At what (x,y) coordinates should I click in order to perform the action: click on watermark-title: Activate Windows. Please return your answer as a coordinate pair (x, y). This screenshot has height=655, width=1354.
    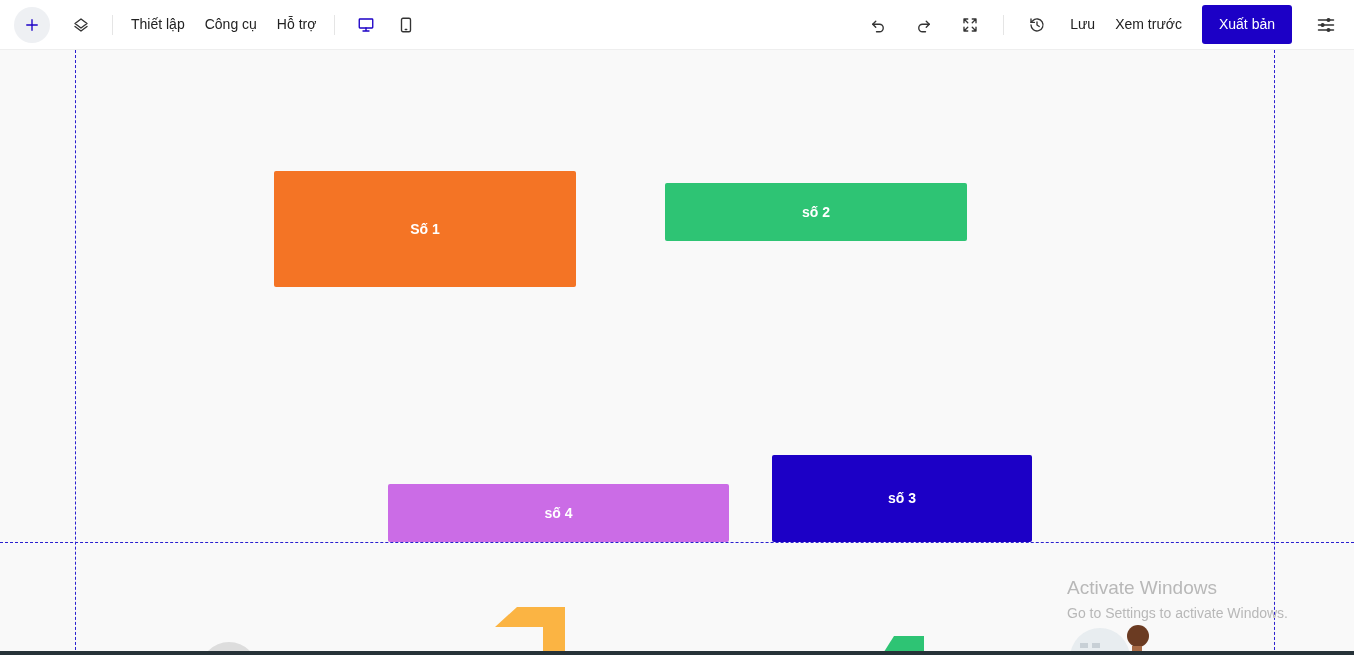
    Looking at the image, I should click on (1142, 588).